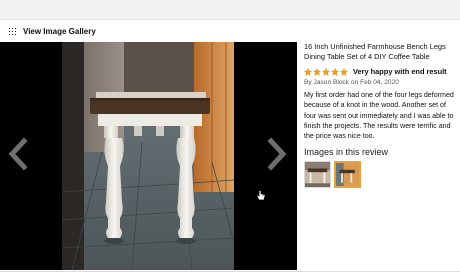 The width and height of the screenshot is (460, 275). What do you see at coordinates (230, 271) in the screenshot?
I see `bottom-divider` at bounding box center [230, 271].